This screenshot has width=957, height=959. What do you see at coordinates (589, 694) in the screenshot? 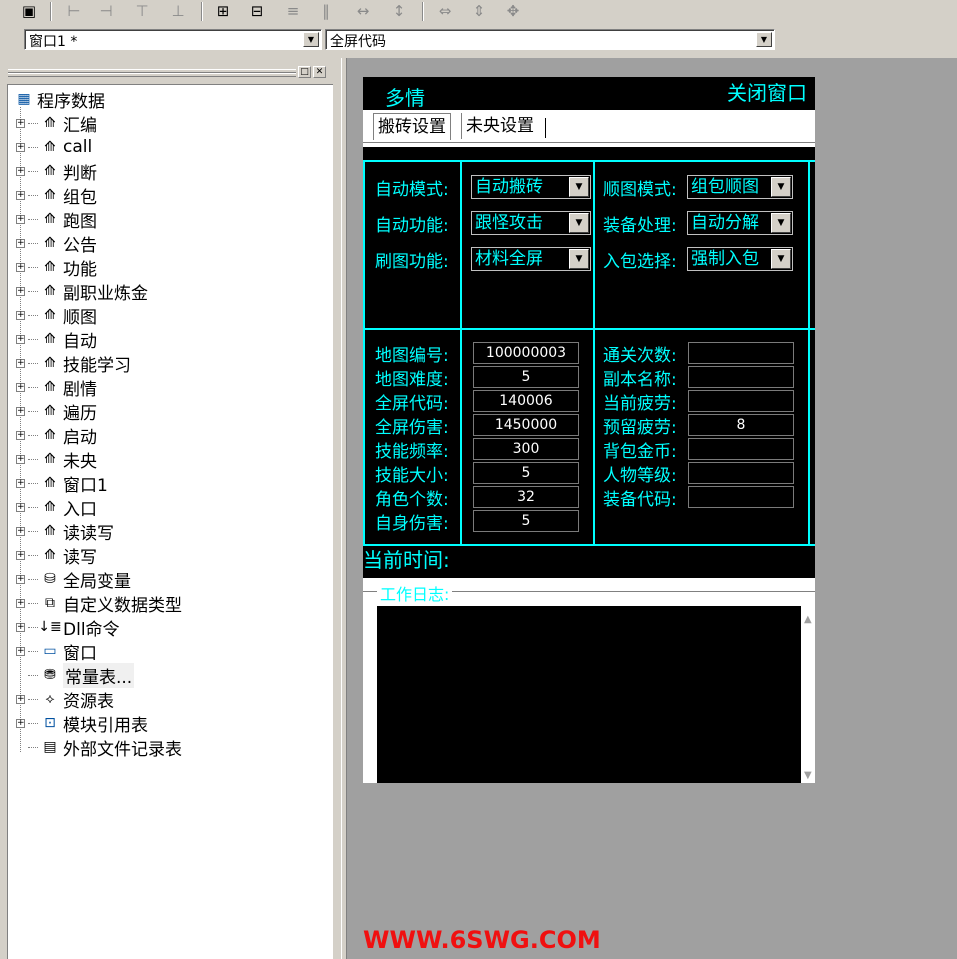
I see `work-log-textbox` at bounding box center [589, 694].